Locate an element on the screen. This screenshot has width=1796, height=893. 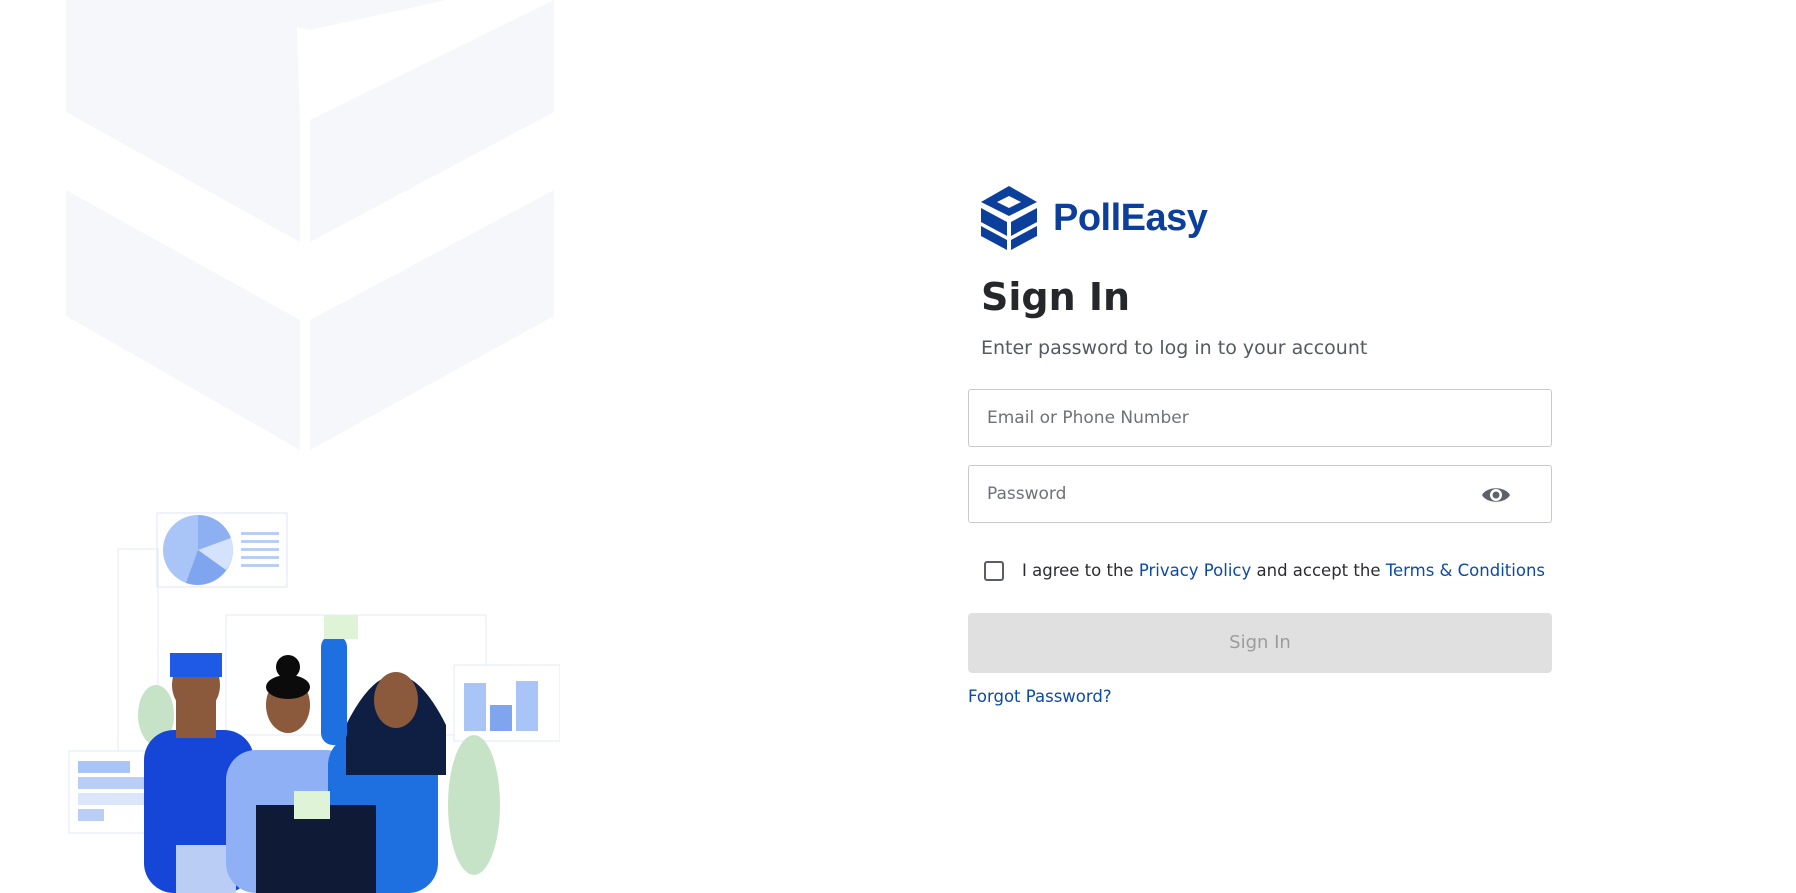
brand-name: PollEasy is located at coordinates (1130, 217).